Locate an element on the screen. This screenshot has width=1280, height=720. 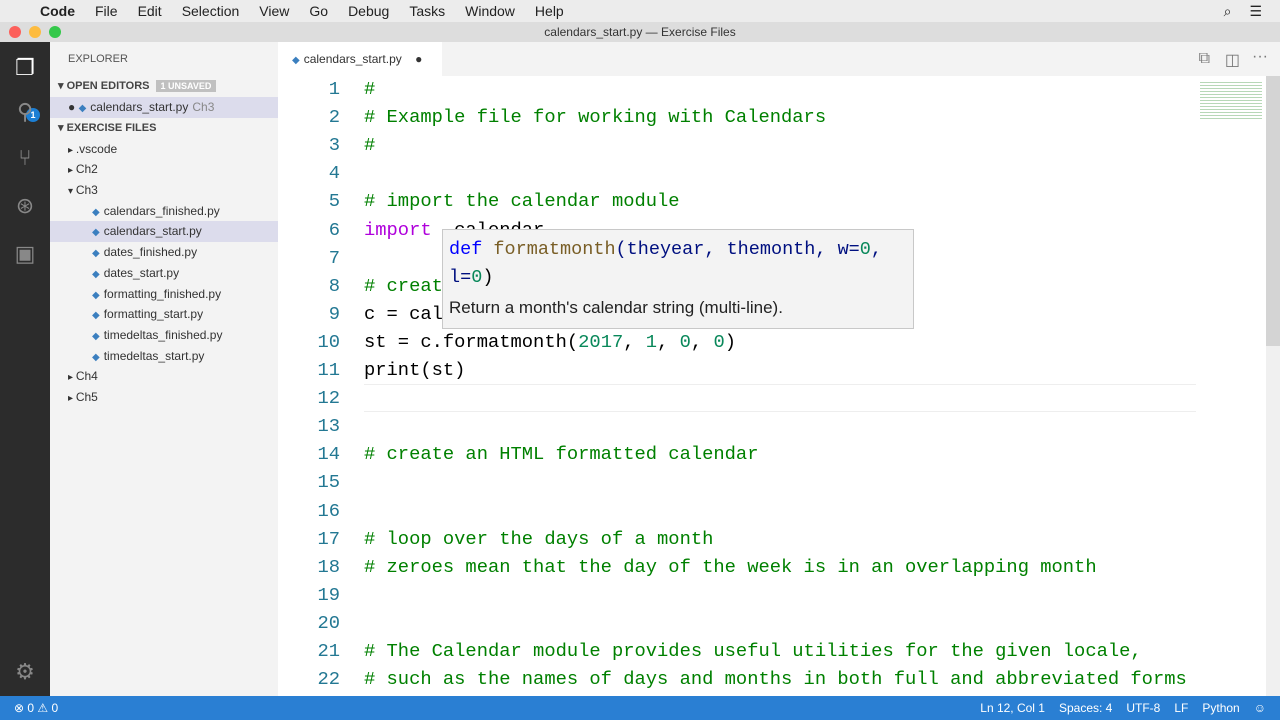
close-window-button is located at coordinates (15, 32).